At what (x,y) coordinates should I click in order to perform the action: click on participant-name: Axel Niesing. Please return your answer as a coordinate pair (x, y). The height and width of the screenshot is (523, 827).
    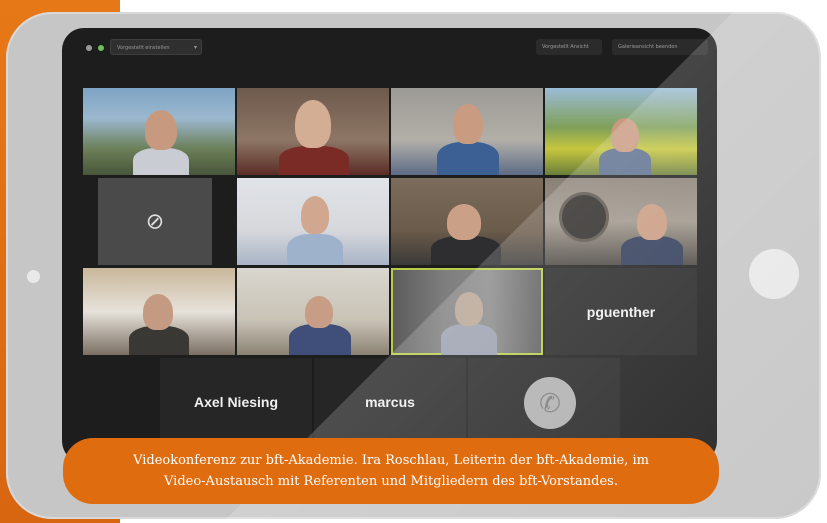
    Looking at the image, I should click on (236, 401).